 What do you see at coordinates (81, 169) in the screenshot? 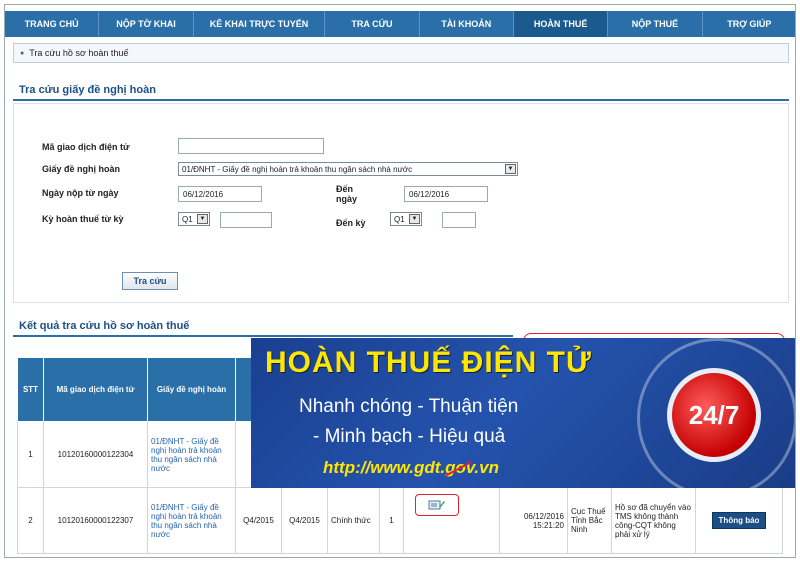
I see `giay-label: Giấy đề nghị hoàn` at bounding box center [81, 169].